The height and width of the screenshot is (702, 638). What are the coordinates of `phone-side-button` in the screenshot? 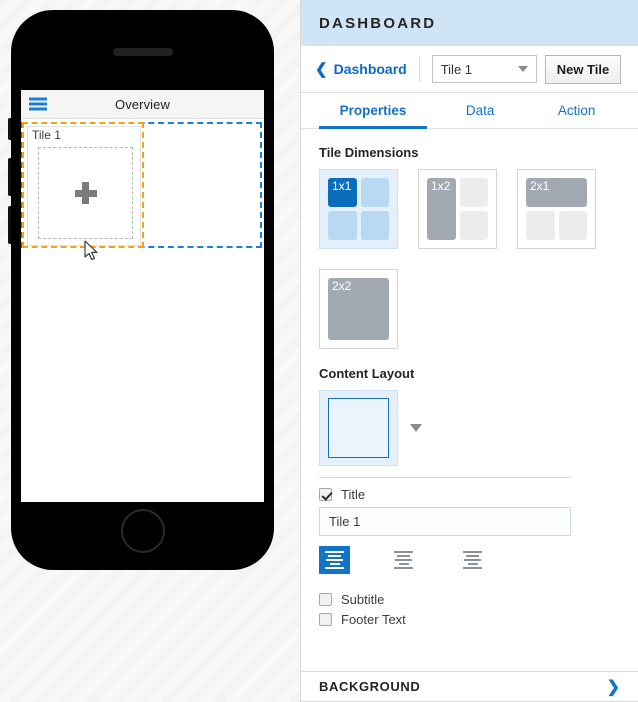 It's located at (9, 129).